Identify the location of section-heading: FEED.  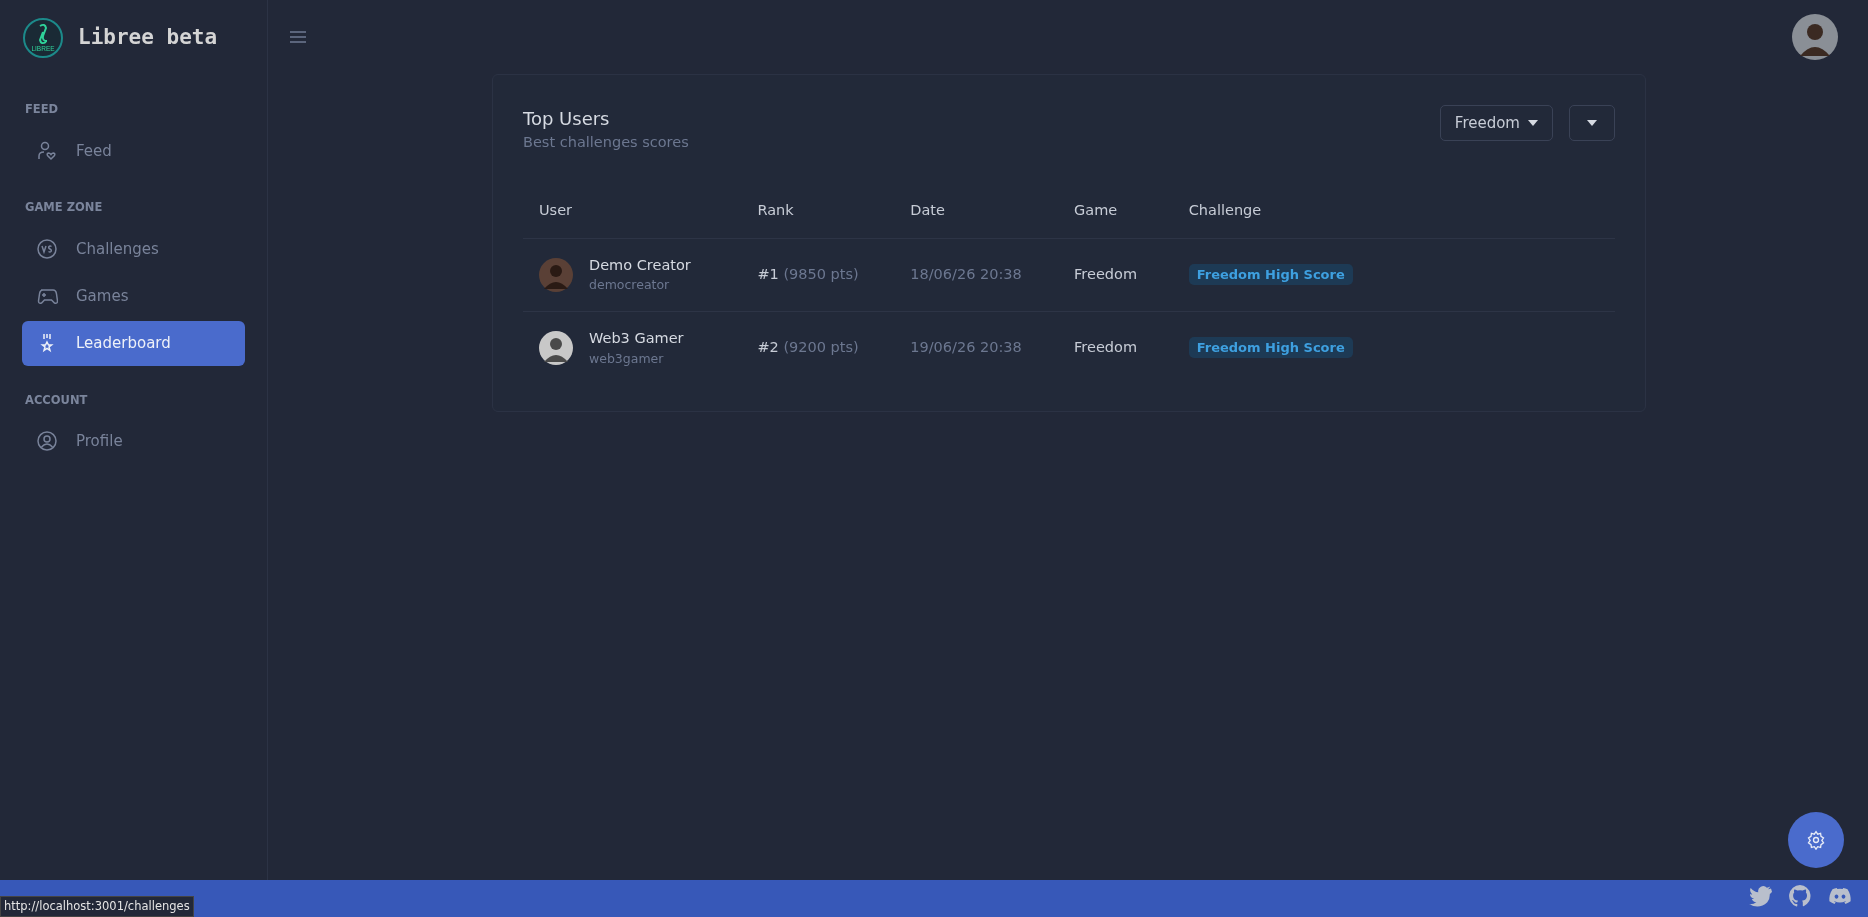
(42, 109).